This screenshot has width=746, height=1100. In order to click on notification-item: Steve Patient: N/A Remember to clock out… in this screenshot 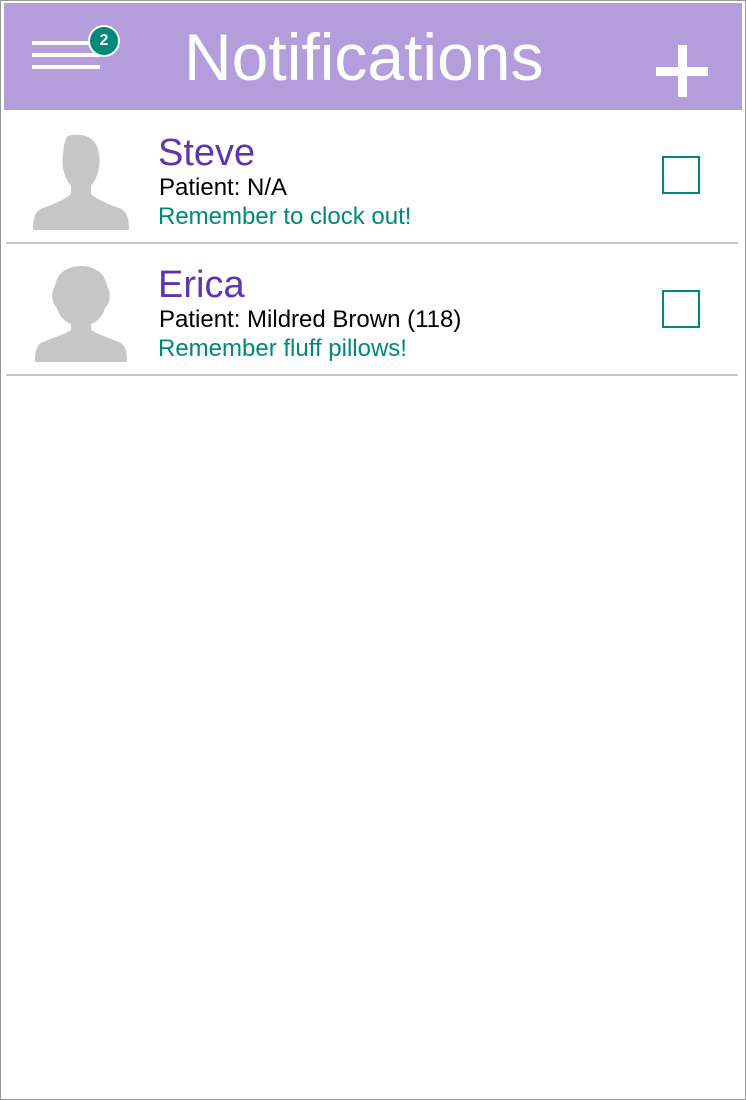, I will do `click(372, 177)`.